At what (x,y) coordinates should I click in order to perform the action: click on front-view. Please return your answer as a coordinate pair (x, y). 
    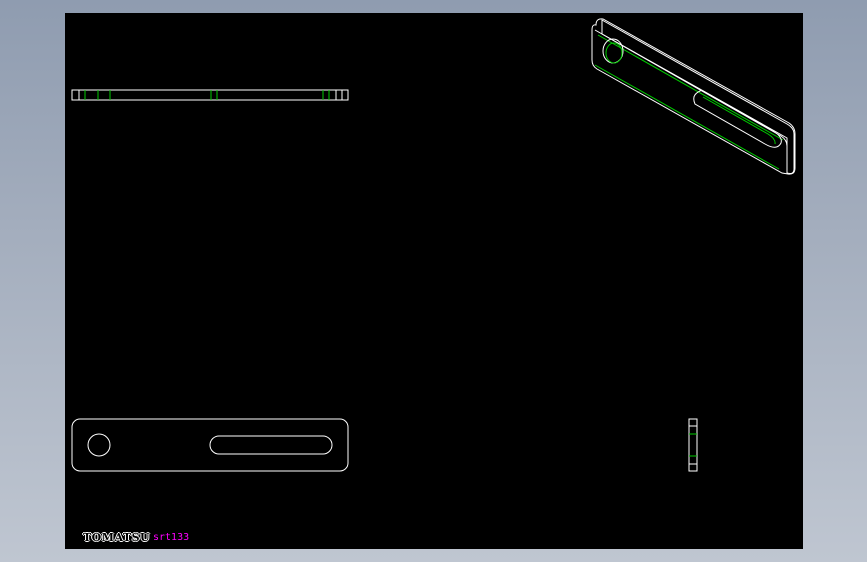
    Looking at the image, I should click on (210, 445).